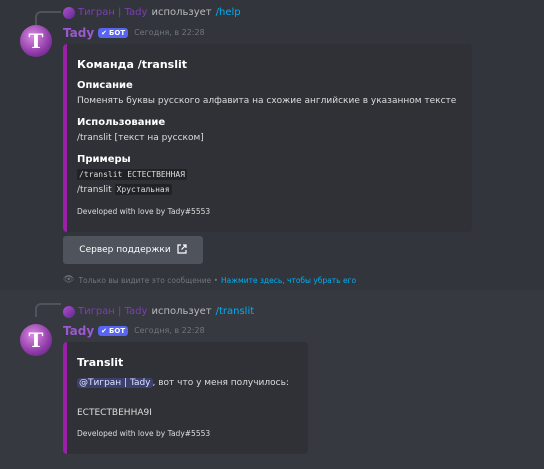  I want to click on reply-reference: Тигран | Tady использует /translit, so click(158, 312).